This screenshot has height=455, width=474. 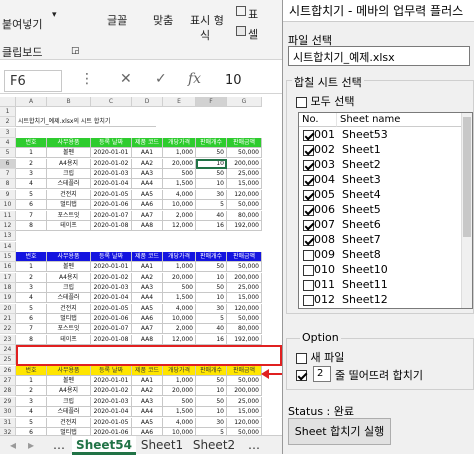 What do you see at coordinates (8, 267) in the screenshot?
I see `row-header: 16` at bounding box center [8, 267].